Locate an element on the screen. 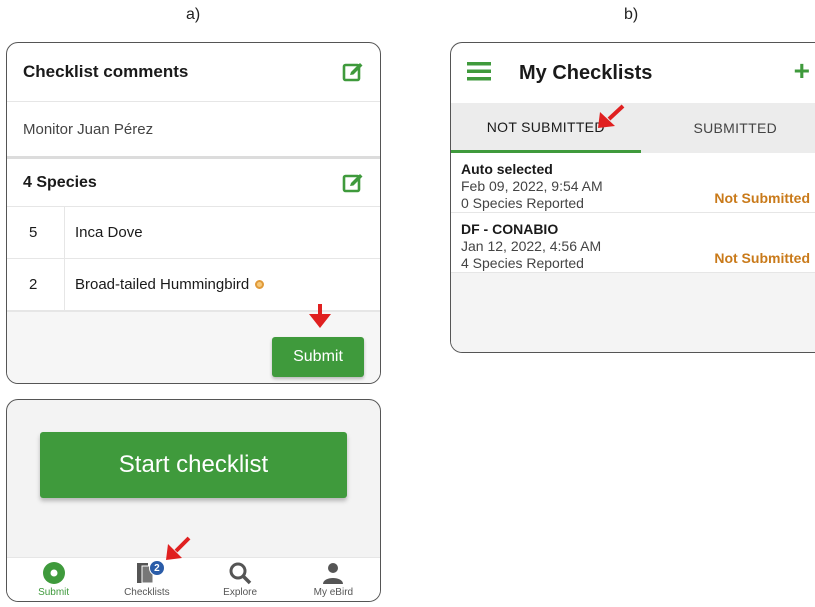 Image resolution: width=815 pixels, height=607 pixels. person-icon is located at coordinates (333, 573).